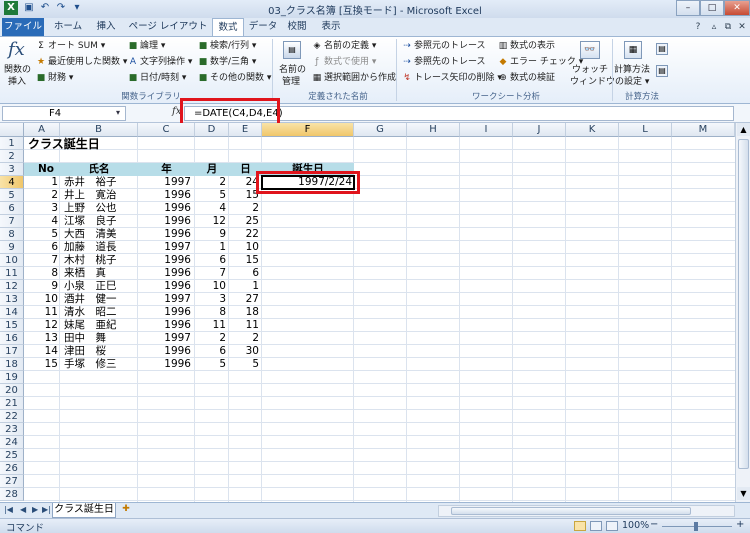 The height and width of the screenshot is (533, 750). What do you see at coordinates (101, 273) in the screenshot?
I see `cell-name: 来栖 真` at bounding box center [101, 273].